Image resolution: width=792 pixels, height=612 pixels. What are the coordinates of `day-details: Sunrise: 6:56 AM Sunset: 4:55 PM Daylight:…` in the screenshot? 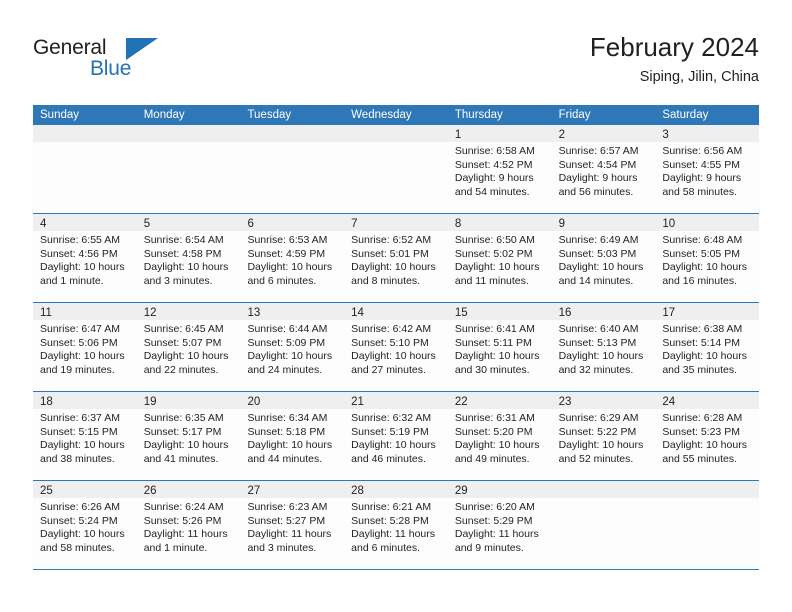 It's located at (707, 170).